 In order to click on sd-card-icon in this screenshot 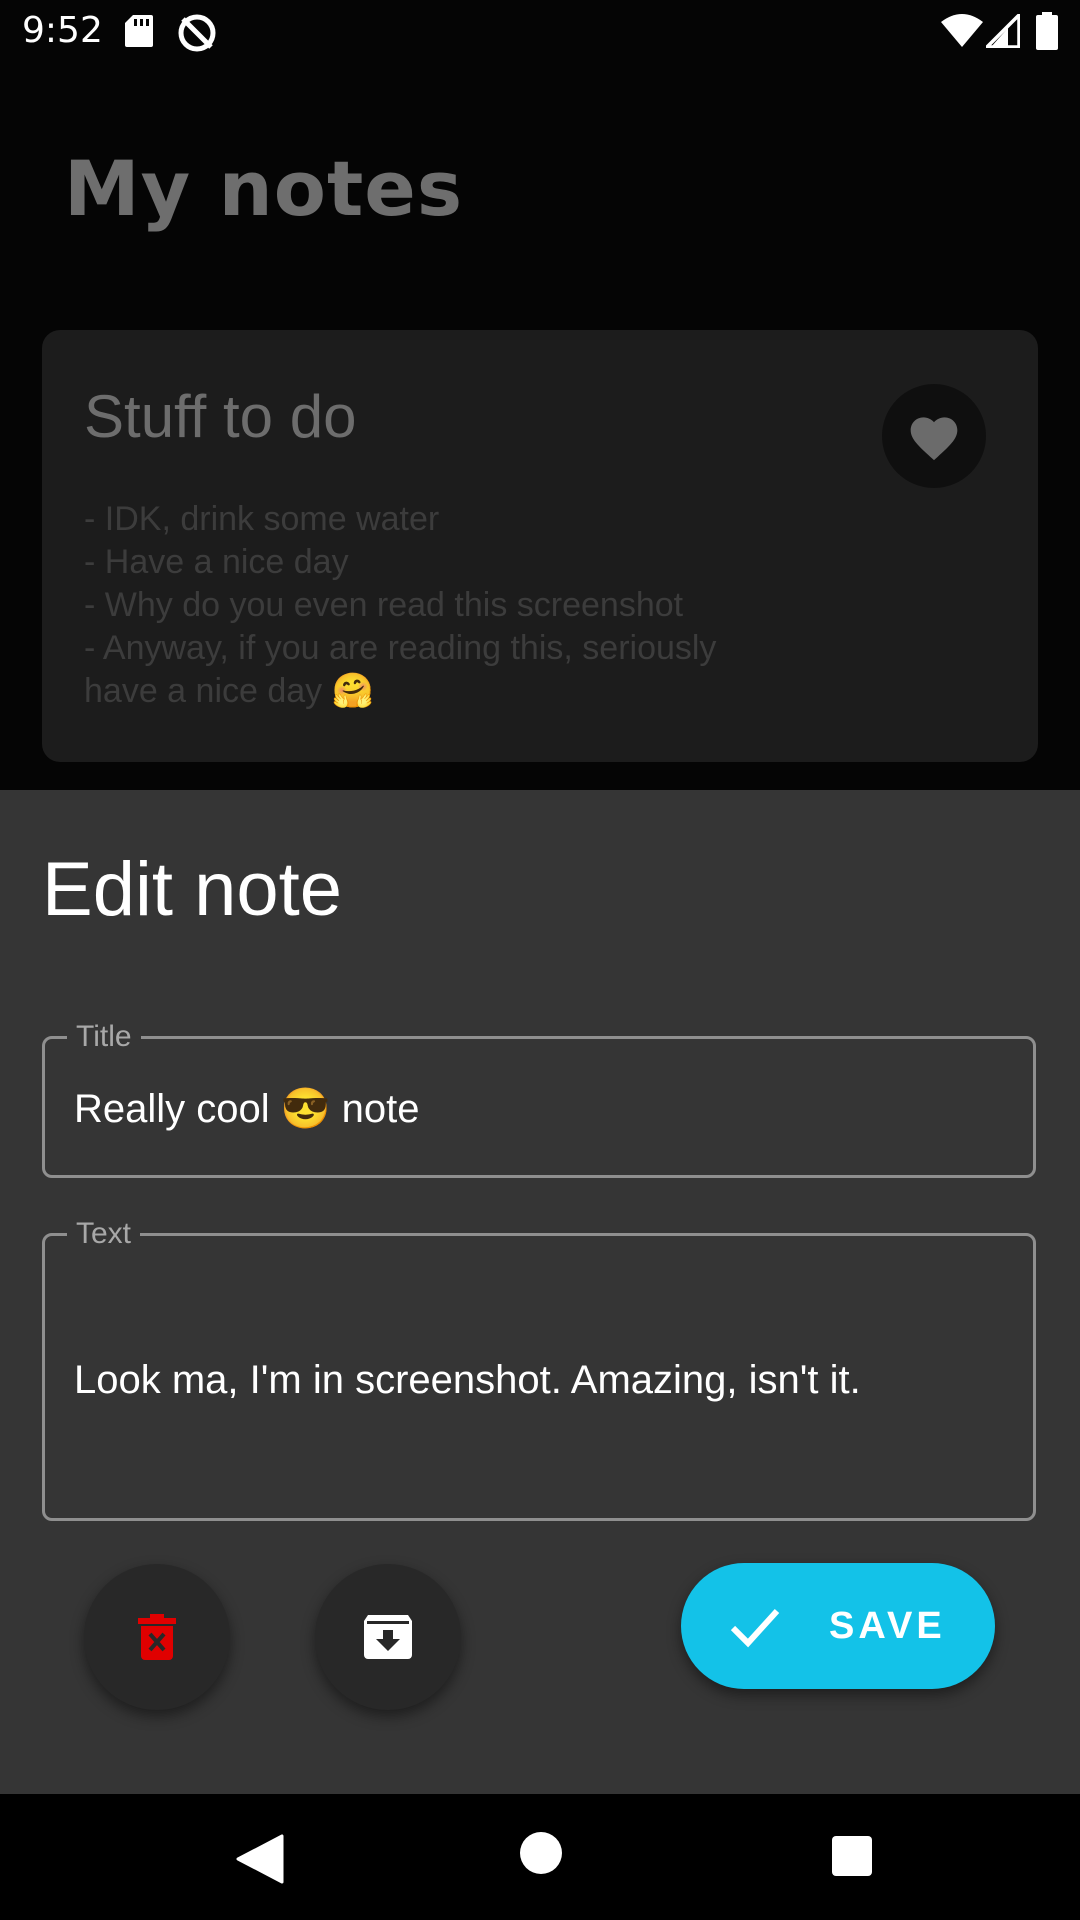, I will do `click(139, 31)`.